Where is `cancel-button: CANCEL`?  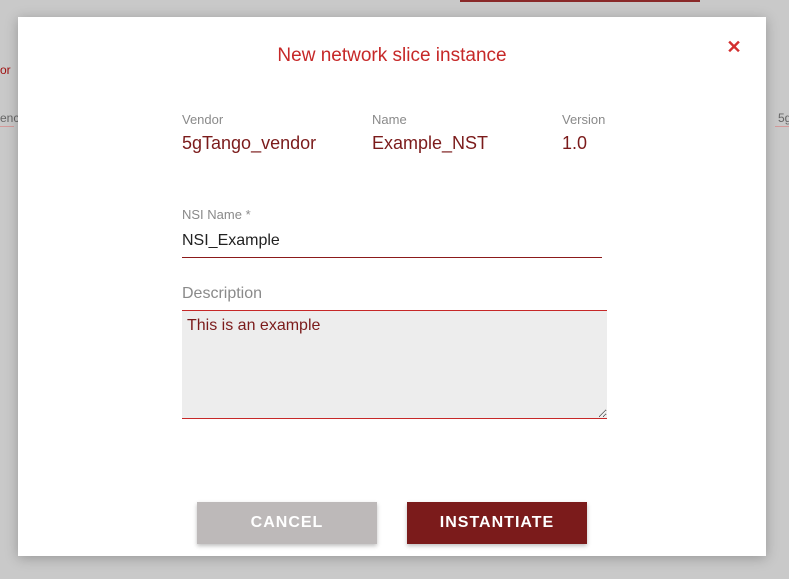
cancel-button: CANCEL is located at coordinates (287, 523).